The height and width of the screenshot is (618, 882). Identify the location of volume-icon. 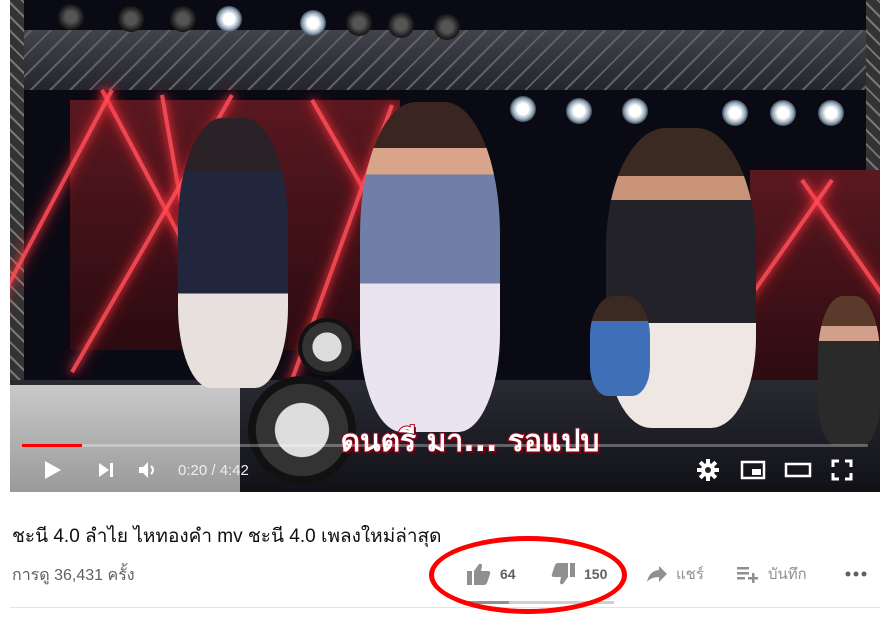
(146, 470).